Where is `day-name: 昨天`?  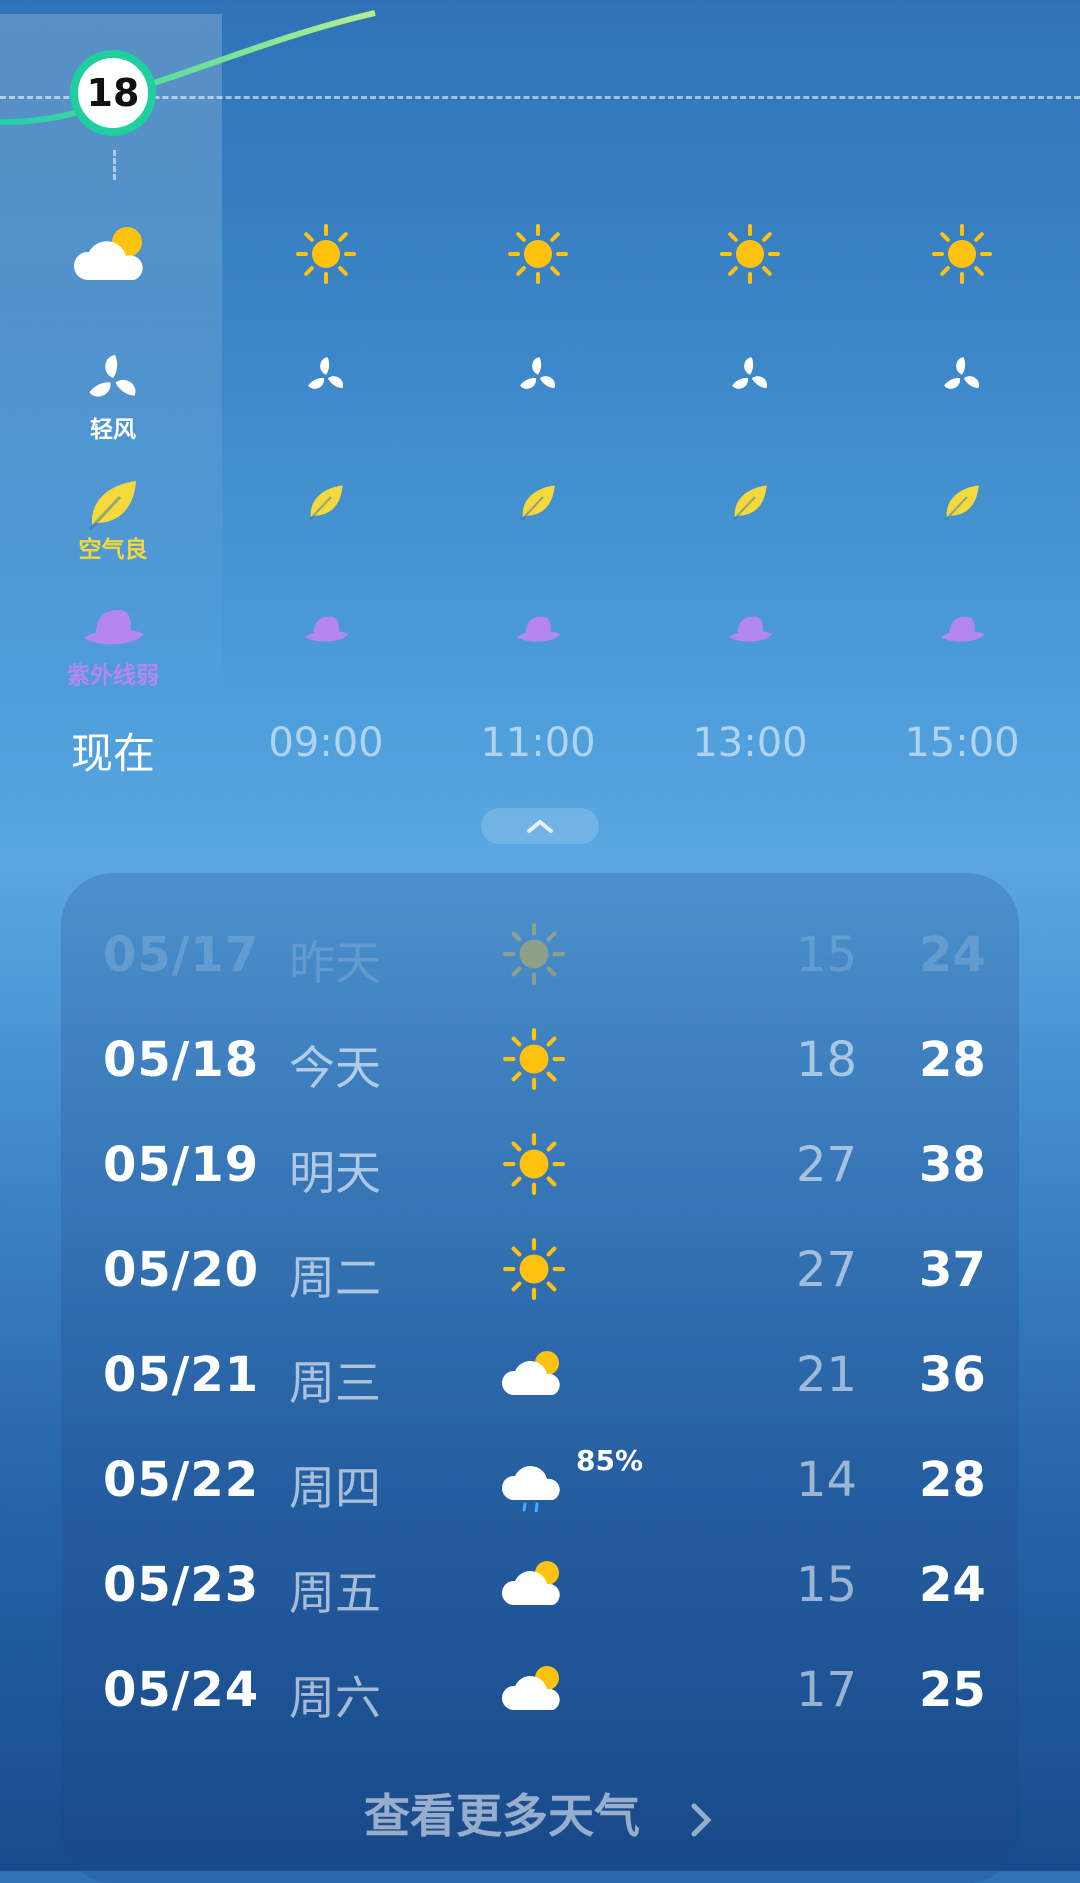
day-name: 昨天 is located at coordinates (335, 963).